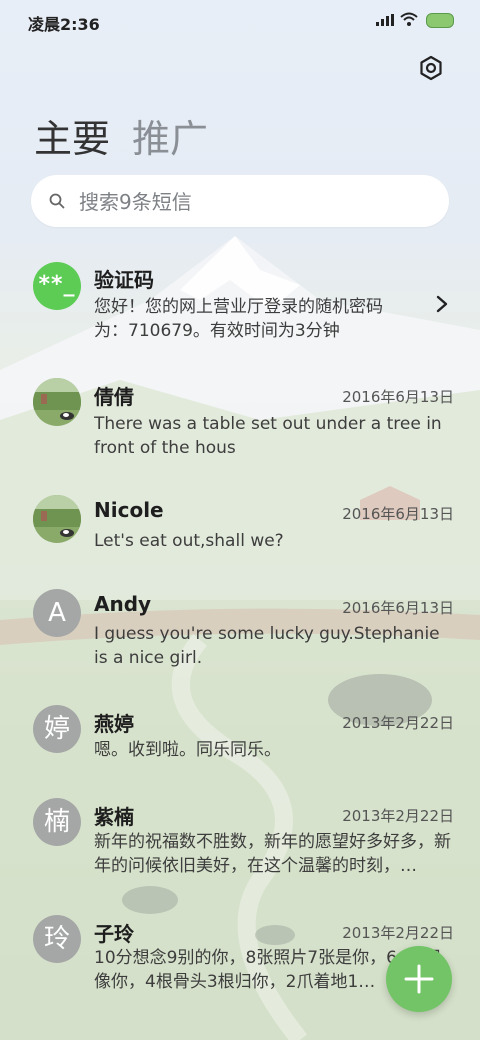  I want to click on new-message-button, so click(419, 979).